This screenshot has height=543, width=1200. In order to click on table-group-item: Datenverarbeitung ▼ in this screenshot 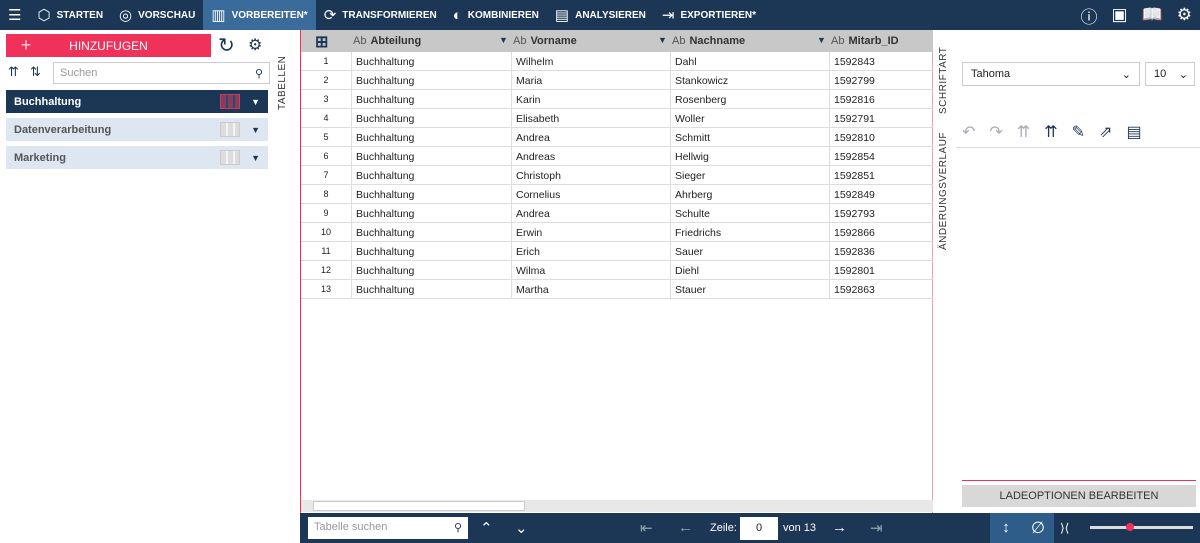, I will do `click(137, 129)`.